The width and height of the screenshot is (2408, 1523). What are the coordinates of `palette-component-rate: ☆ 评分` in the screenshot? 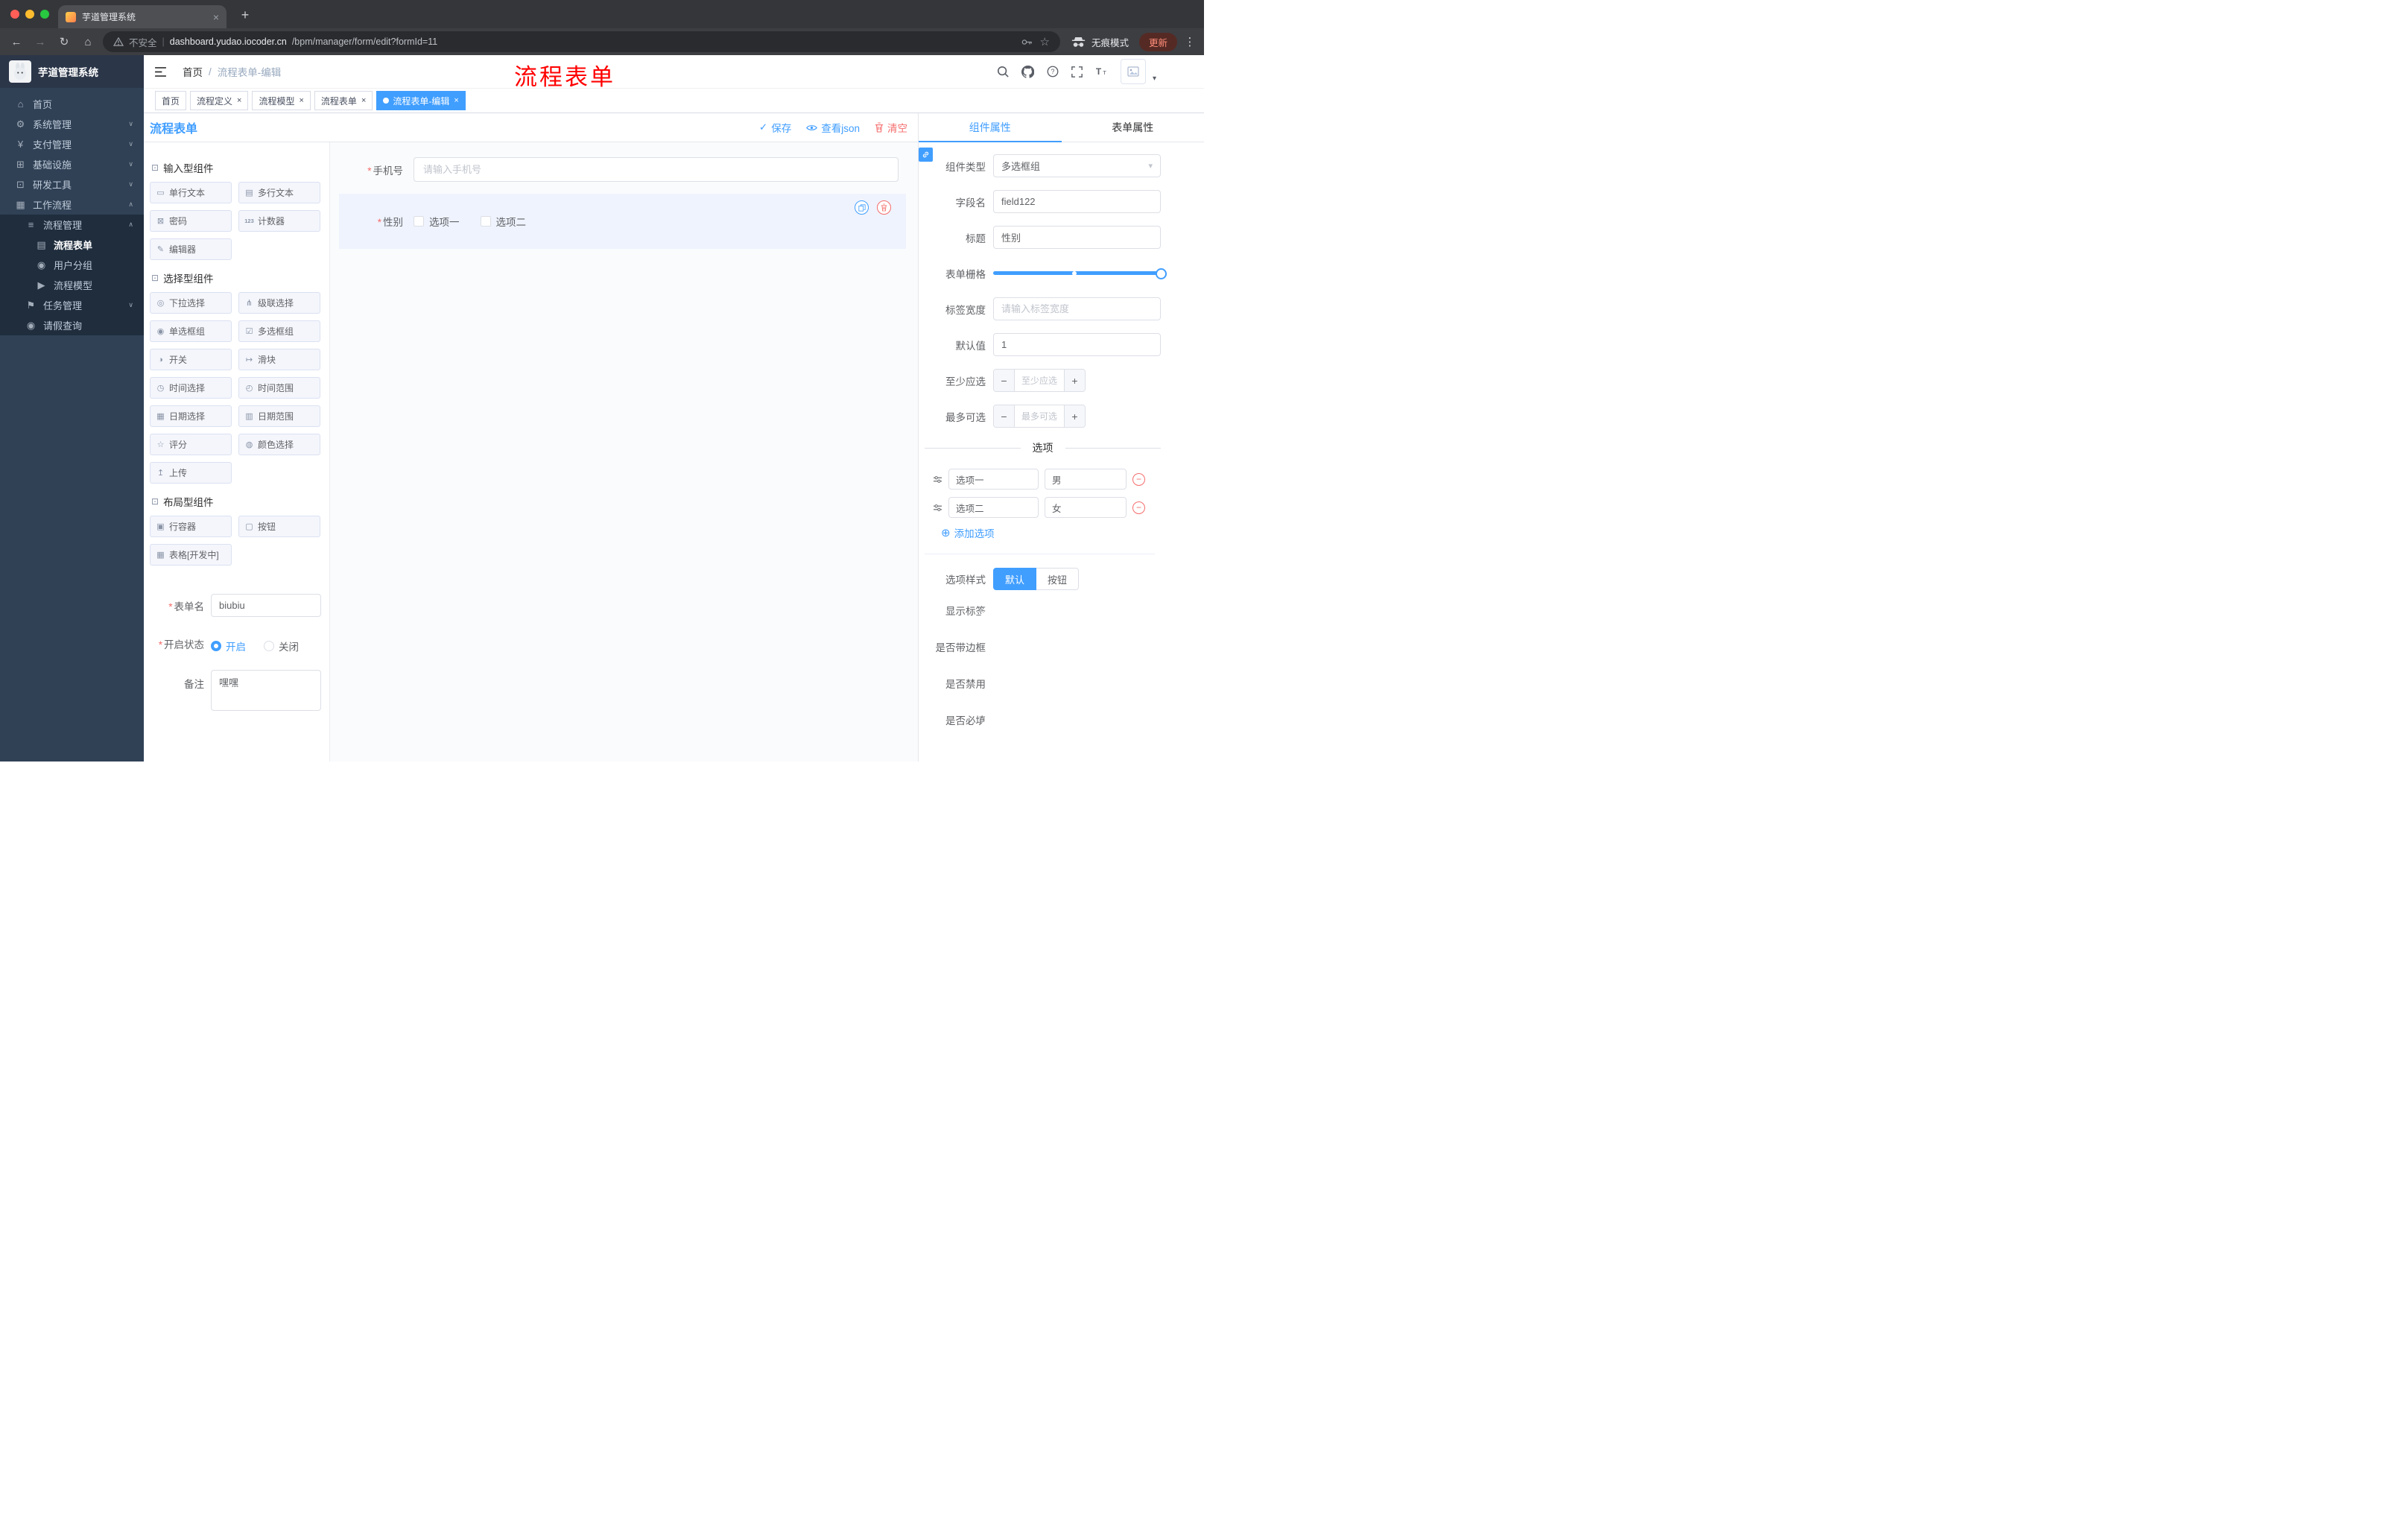 It's located at (191, 444).